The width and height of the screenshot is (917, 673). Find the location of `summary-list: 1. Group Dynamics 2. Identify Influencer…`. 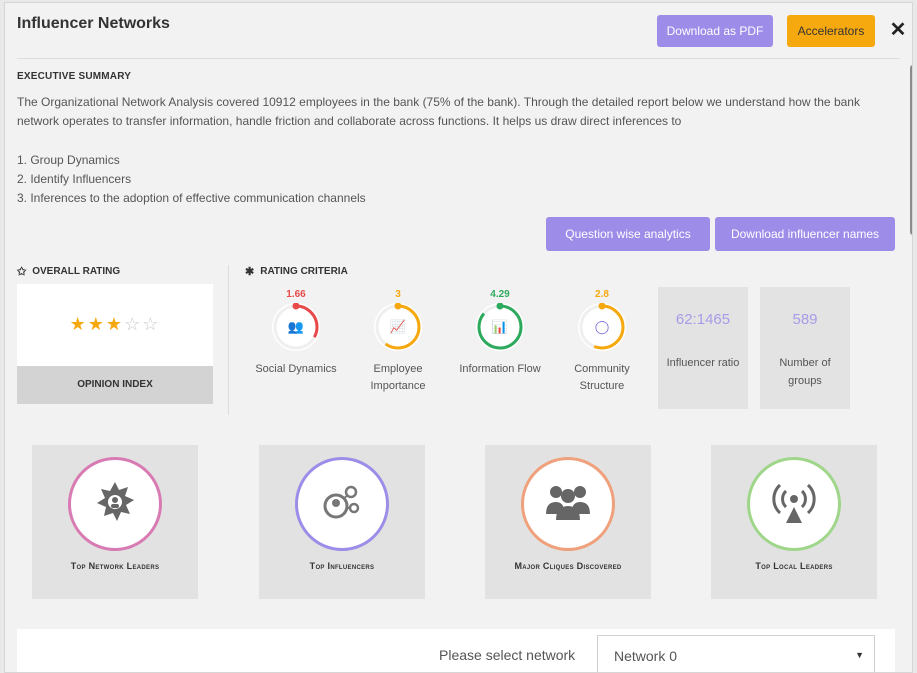

summary-list: 1. Group Dynamics 2. Identify Influencer… is located at coordinates (191, 179).